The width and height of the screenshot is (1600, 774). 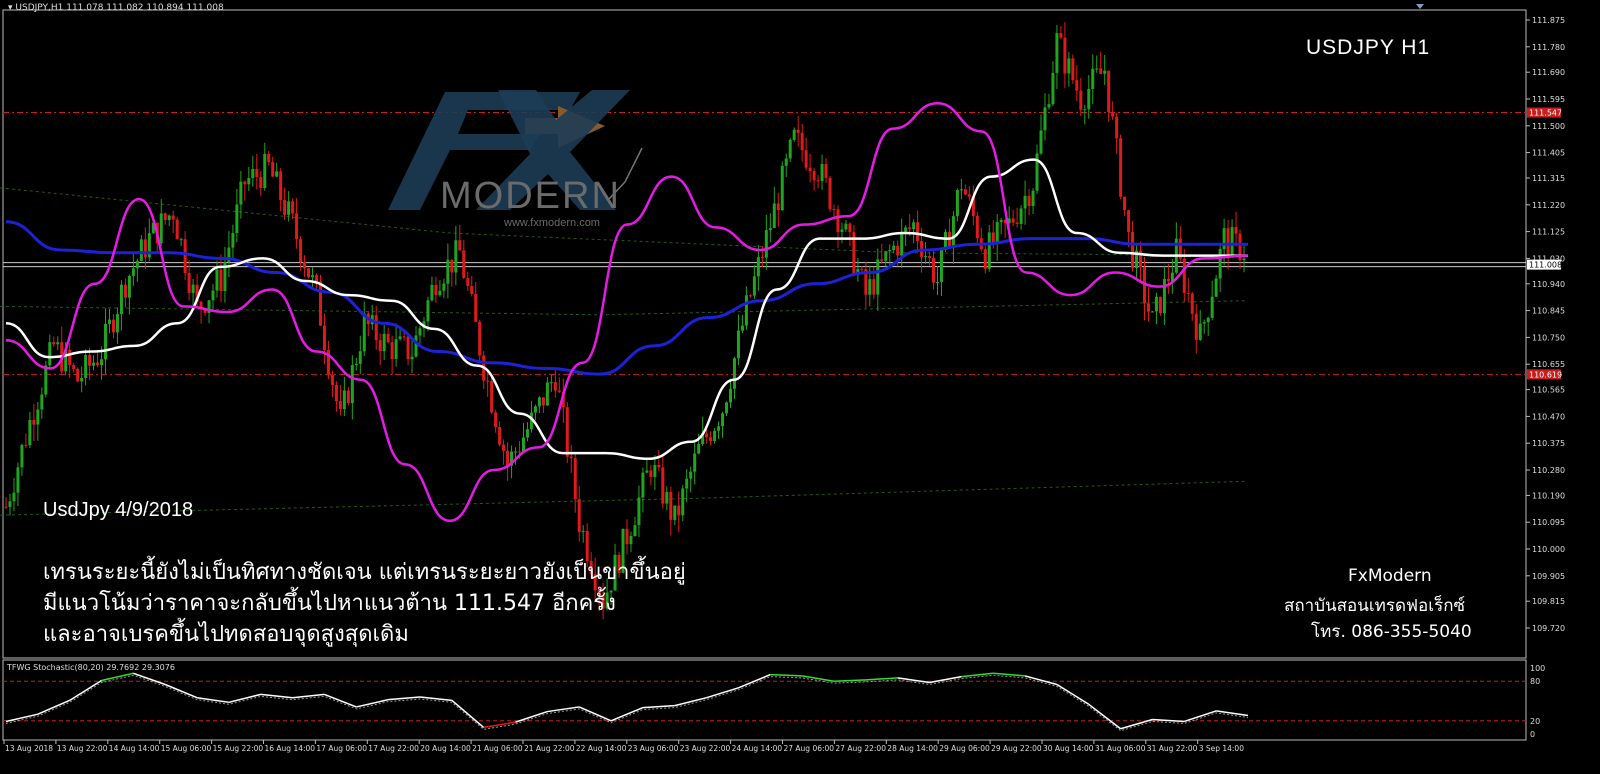 I want to click on brand-name: FxModern, so click(x=1390, y=576).